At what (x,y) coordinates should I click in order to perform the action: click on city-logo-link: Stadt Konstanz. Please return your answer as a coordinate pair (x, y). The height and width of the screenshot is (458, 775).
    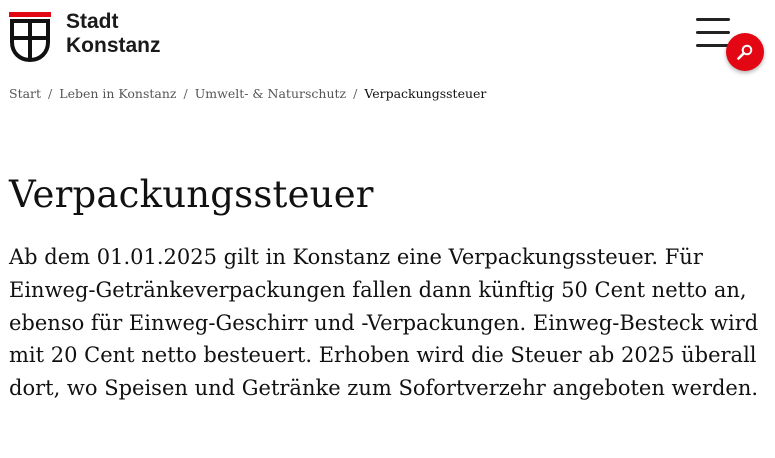
    Looking at the image, I should click on (88, 37).